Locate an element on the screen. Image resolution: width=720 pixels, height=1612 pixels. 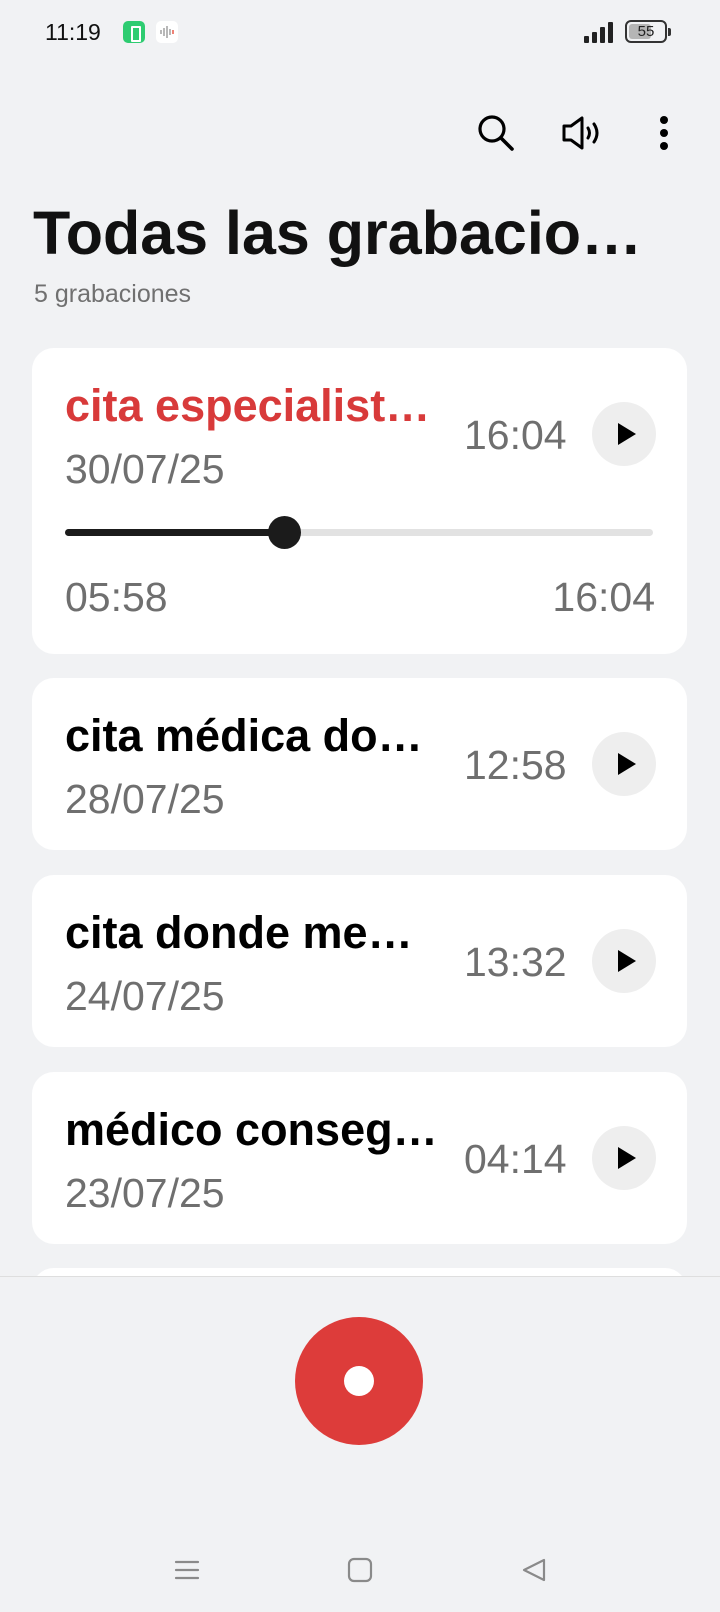
status-time: 11:19 is located at coordinates (73, 32).